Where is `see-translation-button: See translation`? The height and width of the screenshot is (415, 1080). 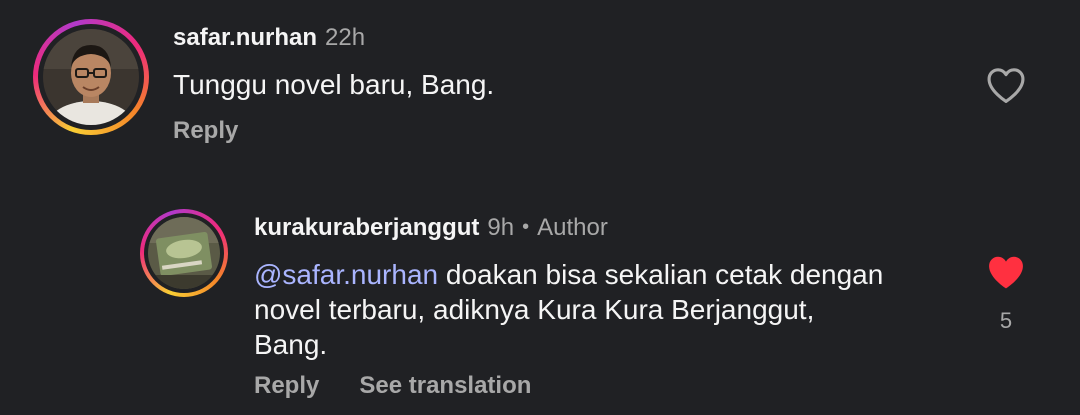
see-translation-button: See translation is located at coordinates (445, 385).